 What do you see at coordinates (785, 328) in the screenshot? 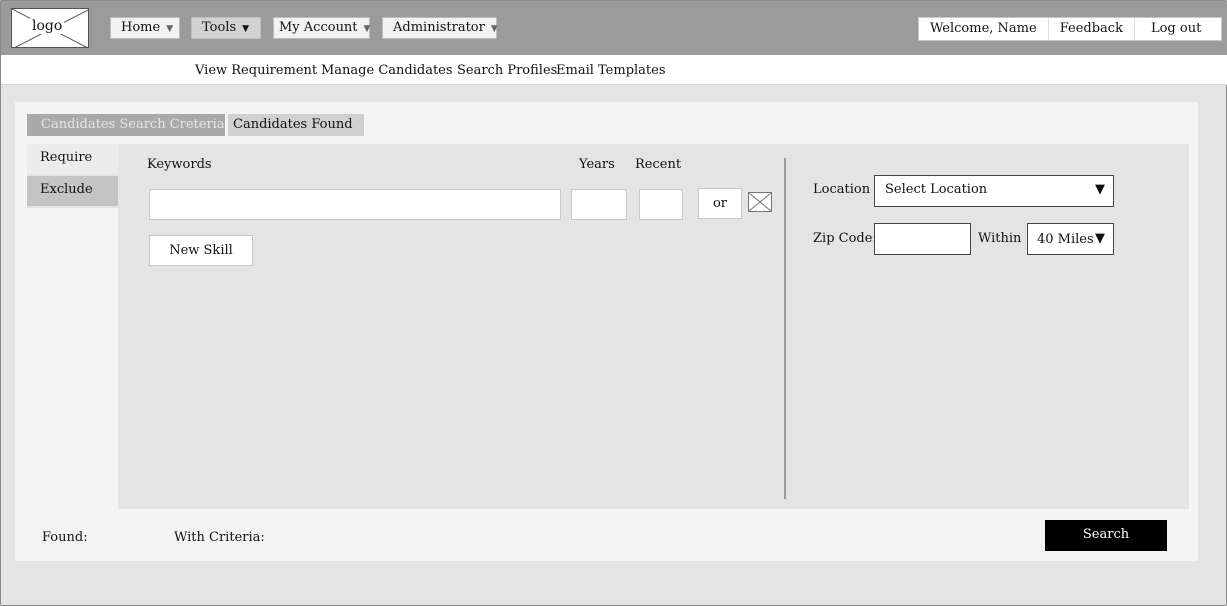
I see `vertical-divider` at bounding box center [785, 328].